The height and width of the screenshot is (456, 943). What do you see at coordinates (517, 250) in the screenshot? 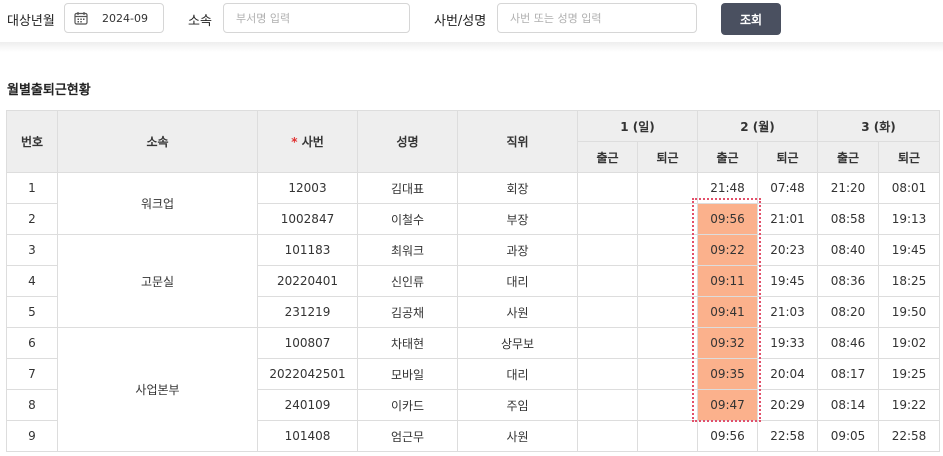
I see `position-cell: 과장` at bounding box center [517, 250].